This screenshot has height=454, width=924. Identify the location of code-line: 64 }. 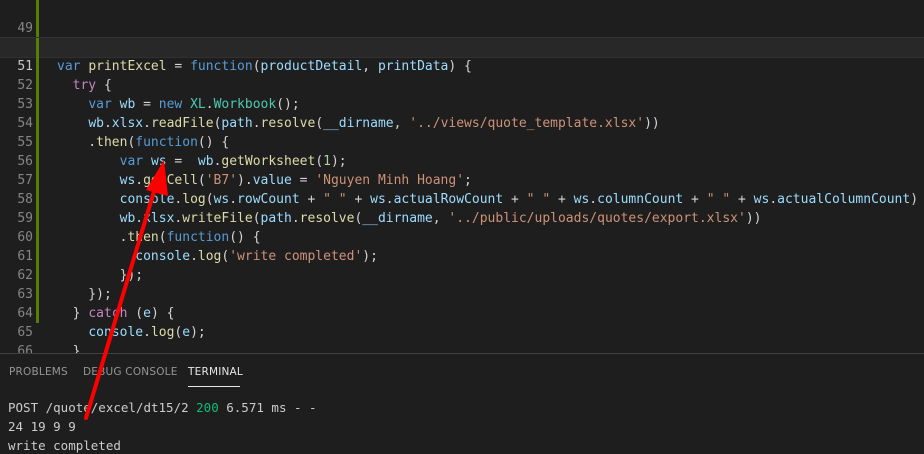
(462, 319).